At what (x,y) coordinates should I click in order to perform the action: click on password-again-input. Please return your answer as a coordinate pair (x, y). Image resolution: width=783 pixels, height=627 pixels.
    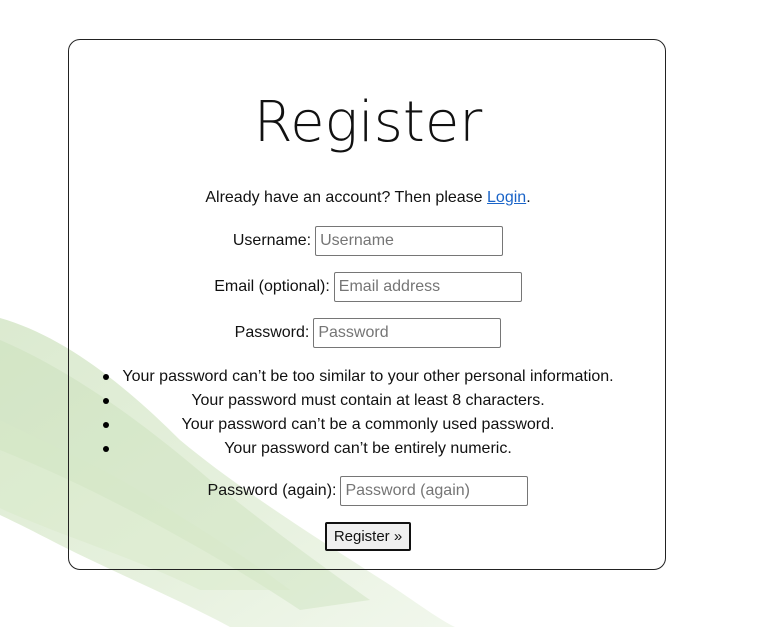
    Looking at the image, I should click on (434, 491).